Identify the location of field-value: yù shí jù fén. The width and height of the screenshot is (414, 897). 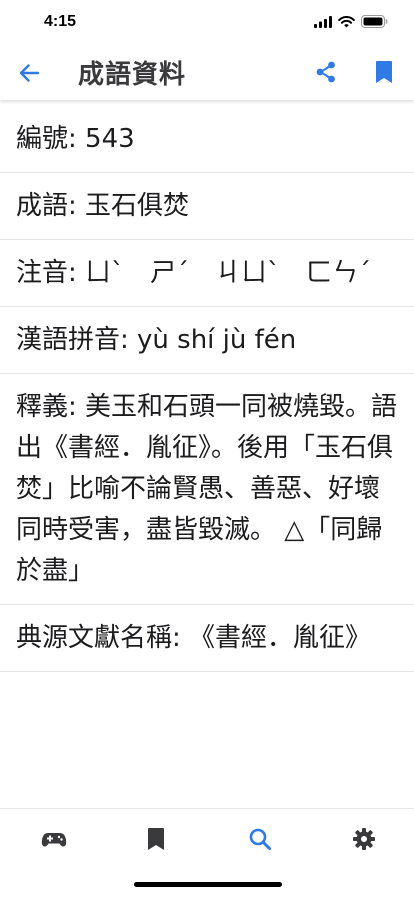
(217, 340).